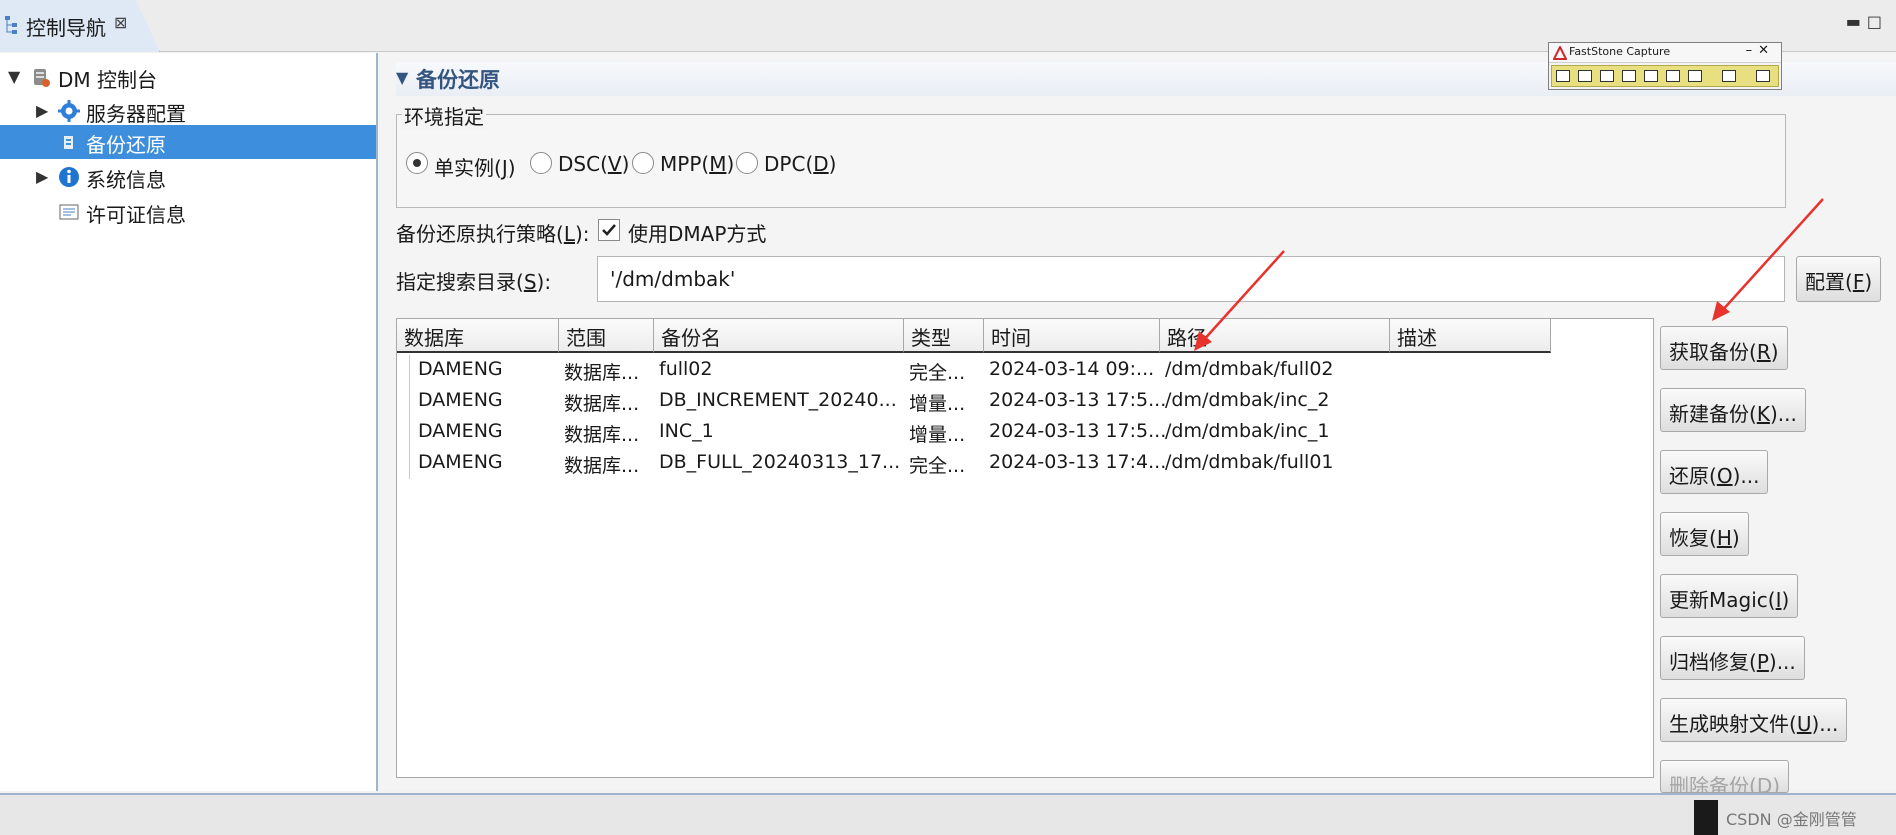  What do you see at coordinates (1620, 51) in the screenshot?
I see `faststone-title: FastStone Capture` at bounding box center [1620, 51].